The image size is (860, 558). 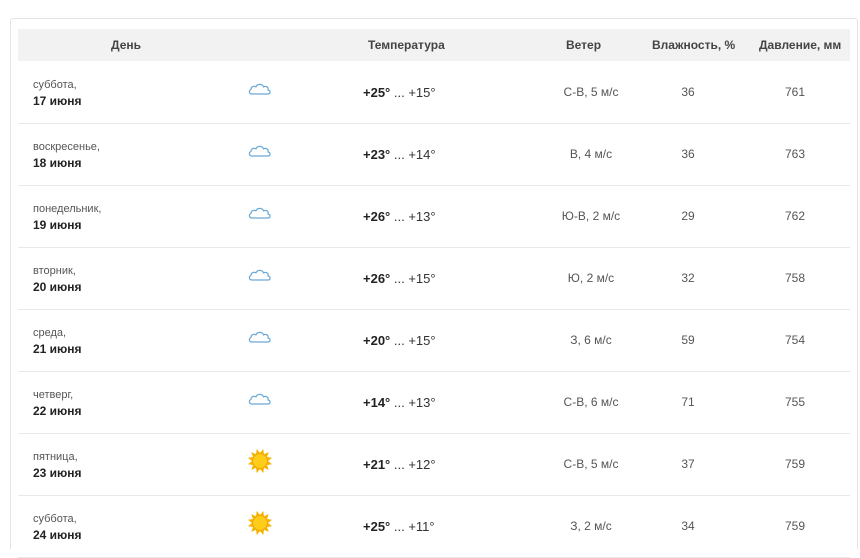 I want to click on temperature-cell: +26° ... +15°, so click(x=399, y=278).